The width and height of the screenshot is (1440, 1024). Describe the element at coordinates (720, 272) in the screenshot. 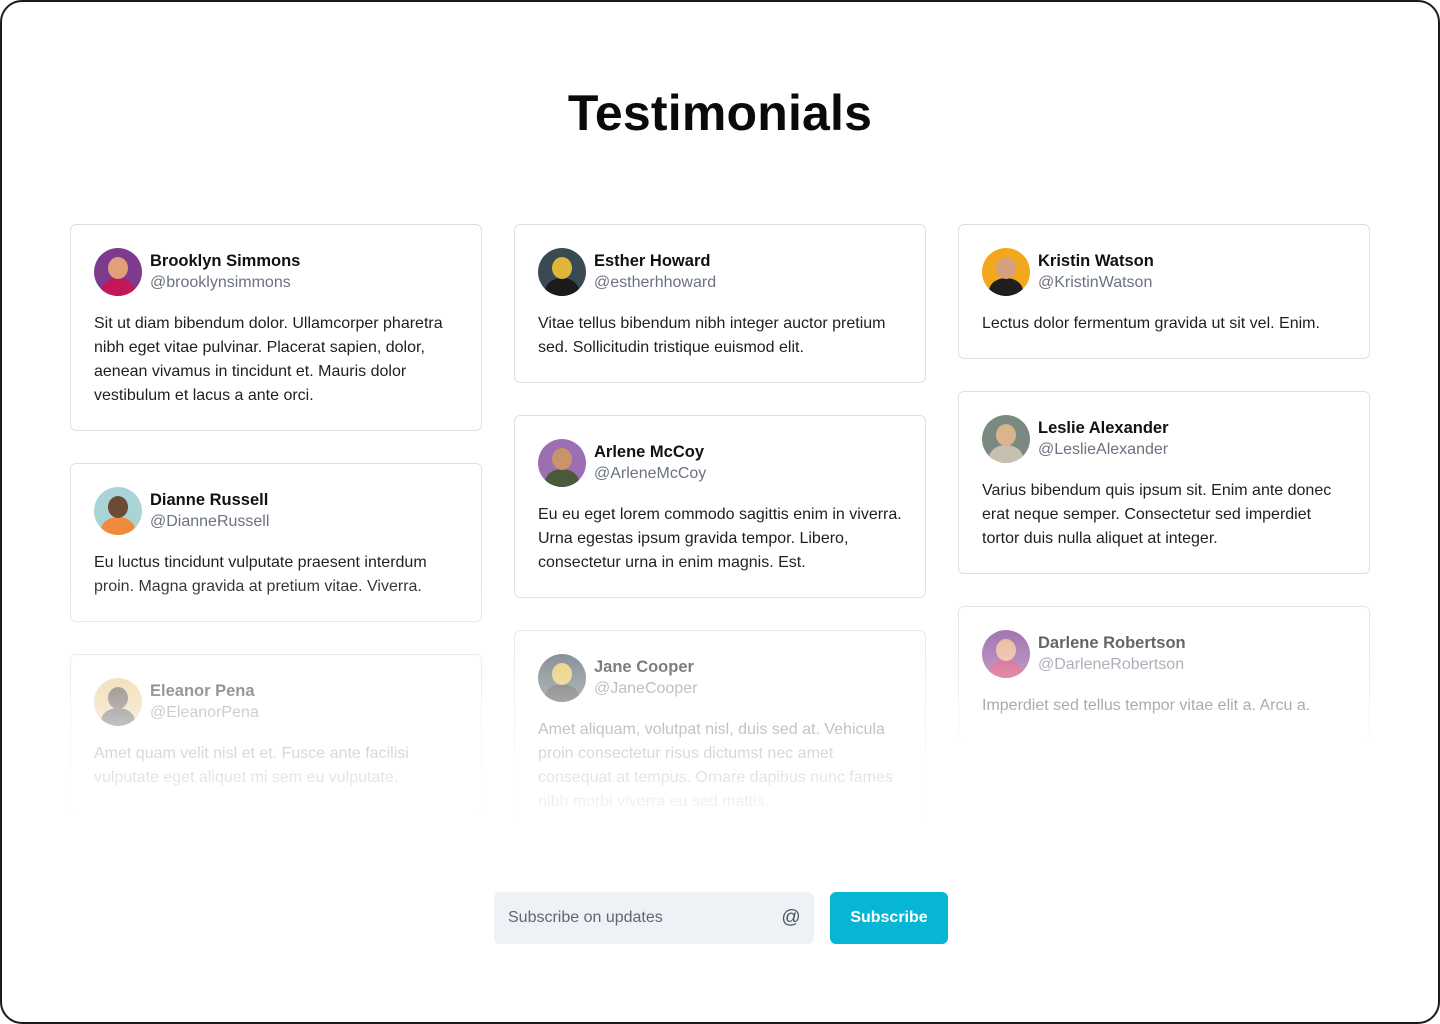

I see `testimonial-header: Esther Howard @estherhhoward` at that location.